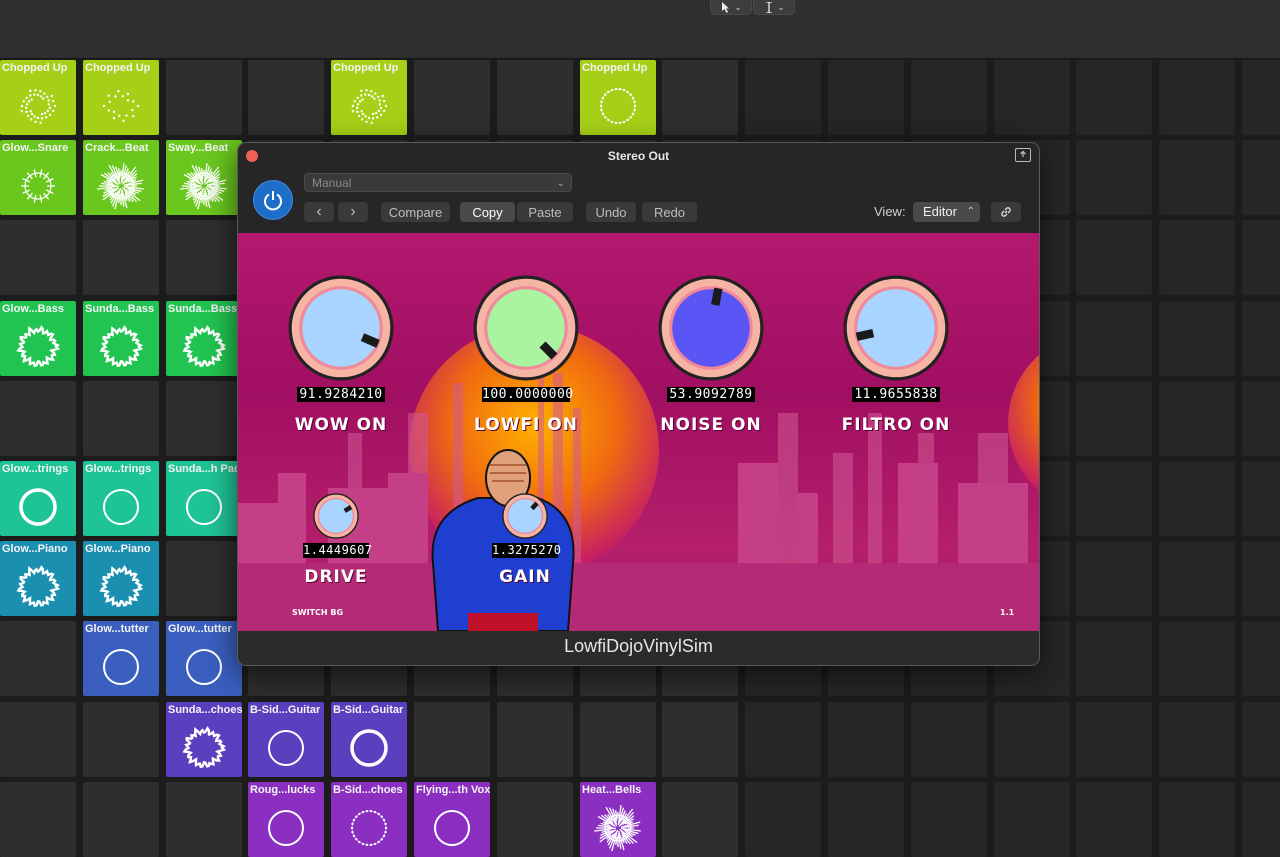  What do you see at coordinates (438, 182) in the screenshot?
I see `preset-dropdown: Manual ⌄` at bounding box center [438, 182].